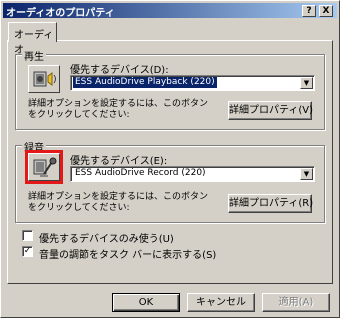  What do you see at coordinates (270, 203) in the screenshot?
I see `recording-advanced-button: 詳細プロパティ(R)` at bounding box center [270, 203].